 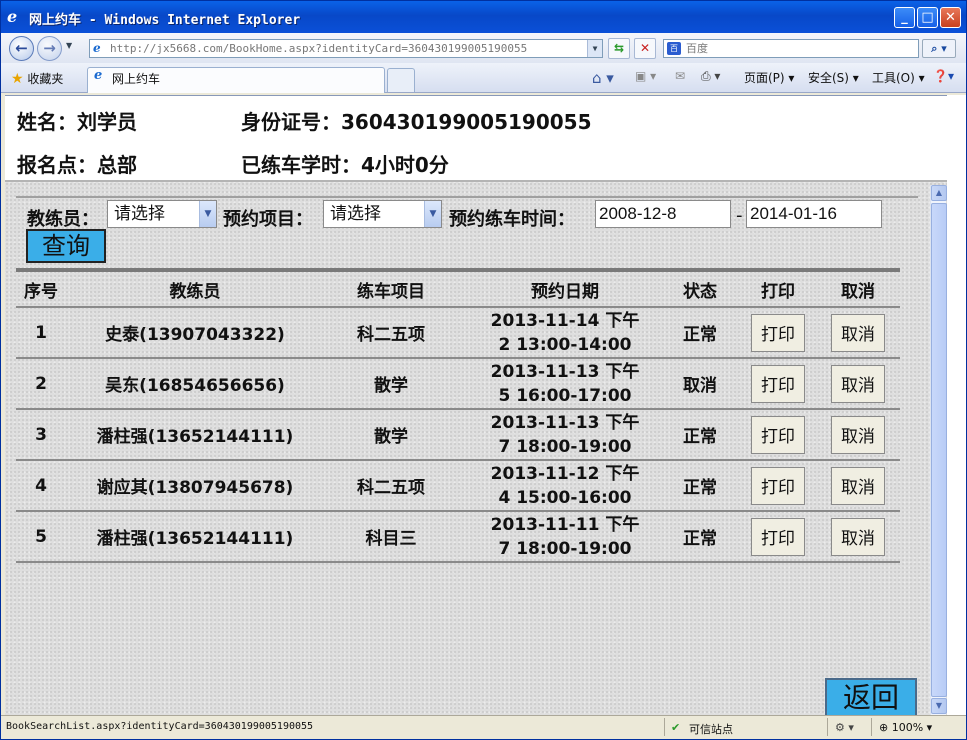 What do you see at coordinates (69, 45) in the screenshot?
I see `history-dropdown-icon: ▼` at bounding box center [69, 45].